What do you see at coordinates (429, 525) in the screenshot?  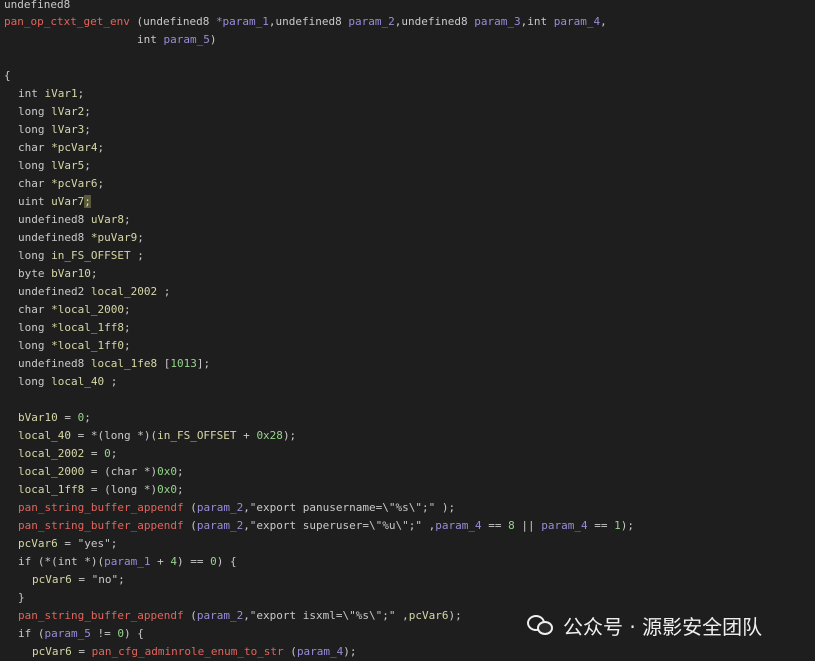 I see `code-token: ,` at bounding box center [429, 525].